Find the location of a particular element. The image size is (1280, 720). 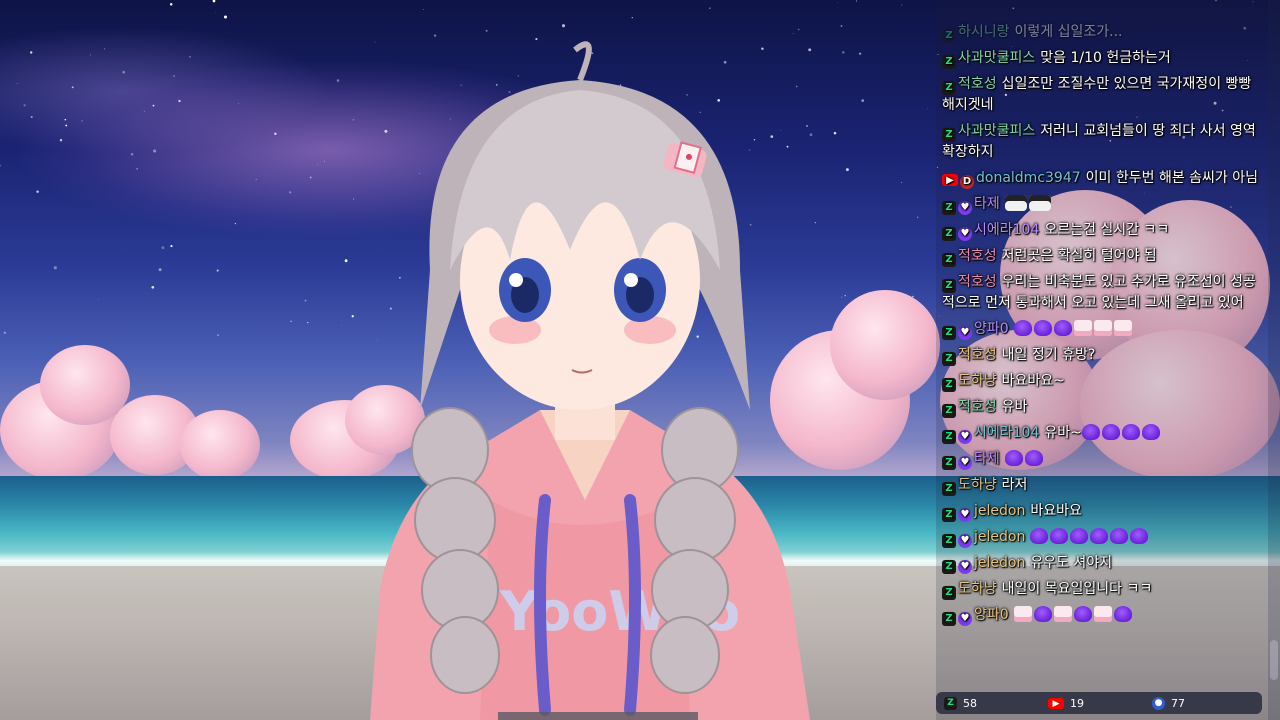

chzzk-viewer-count: 58 is located at coordinates (970, 703).